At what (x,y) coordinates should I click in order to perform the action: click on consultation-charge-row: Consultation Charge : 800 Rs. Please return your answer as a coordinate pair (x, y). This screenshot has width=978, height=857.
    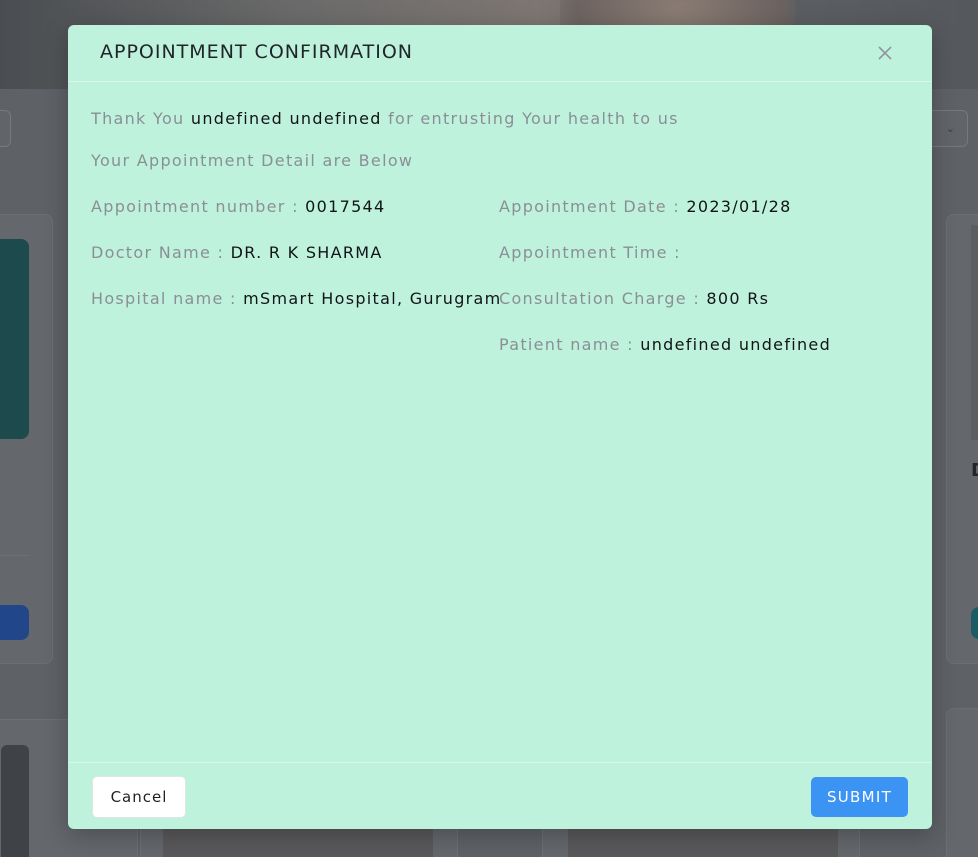
    Looking at the image, I should click on (634, 298).